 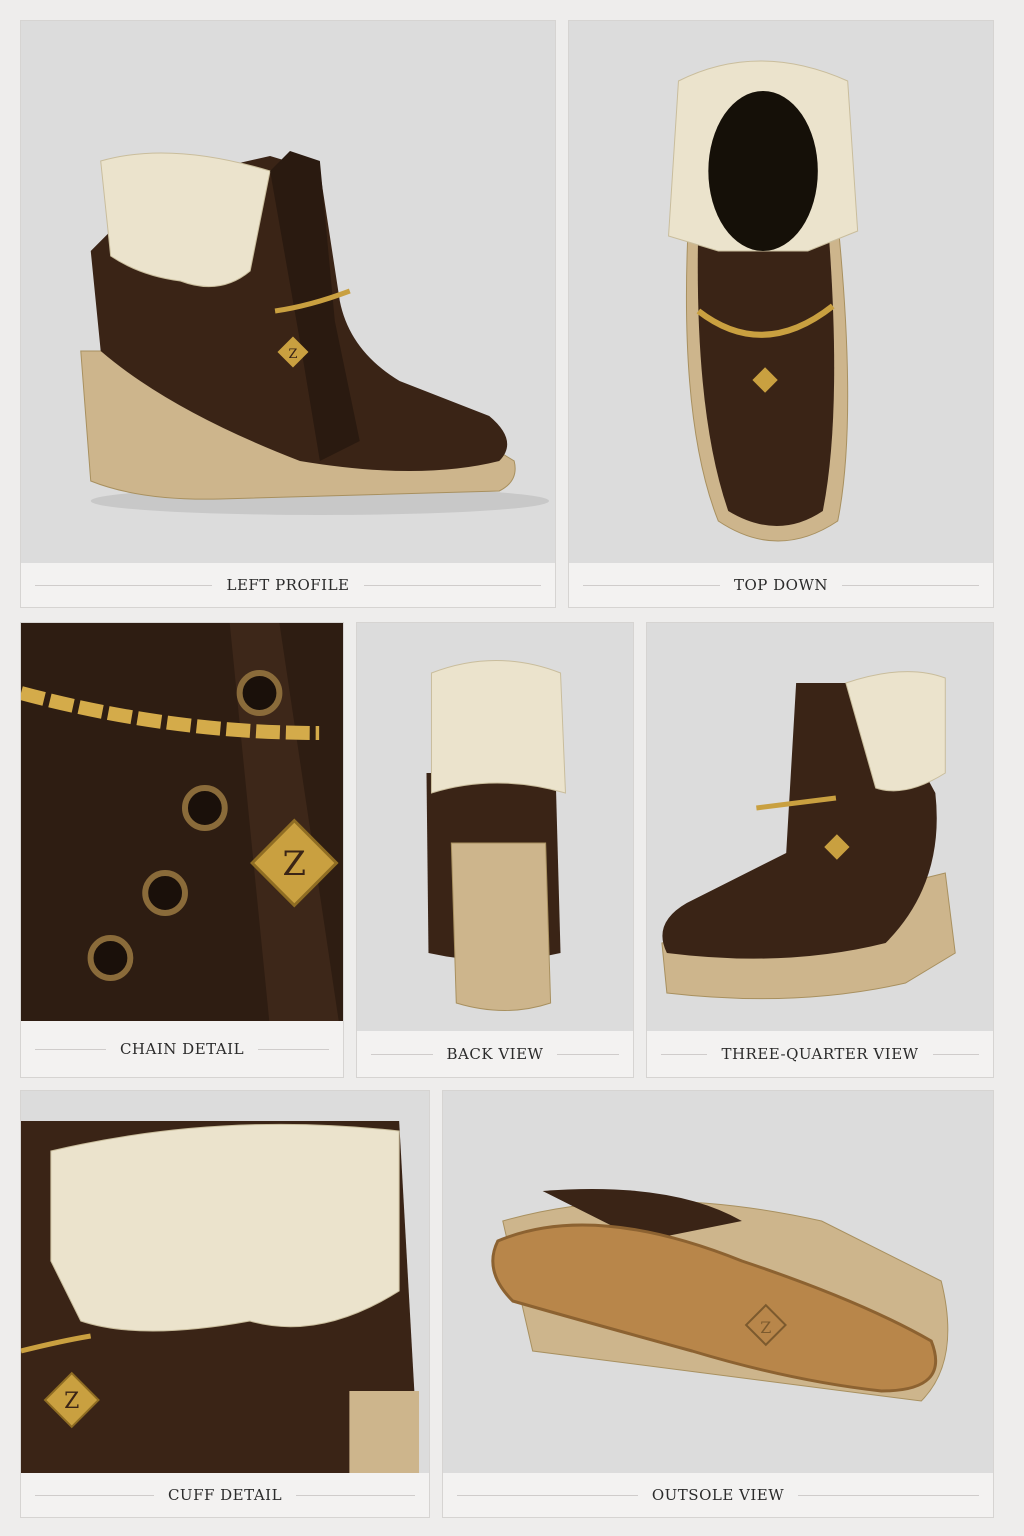 What do you see at coordinates (781, 293) in the screenshot?
I see `top-down-photo` at bounding box center [781, 293].